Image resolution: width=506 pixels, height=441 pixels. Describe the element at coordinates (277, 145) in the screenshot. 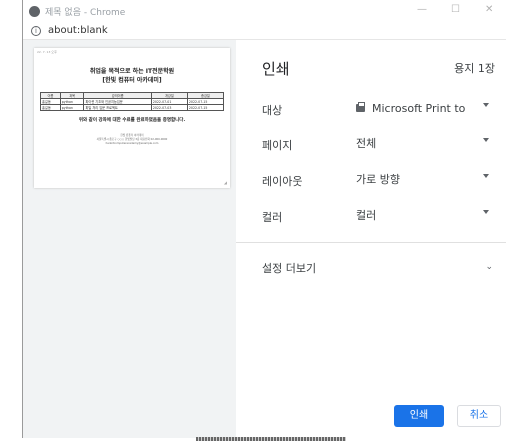

I see `pages-label: 페이지` at that location.